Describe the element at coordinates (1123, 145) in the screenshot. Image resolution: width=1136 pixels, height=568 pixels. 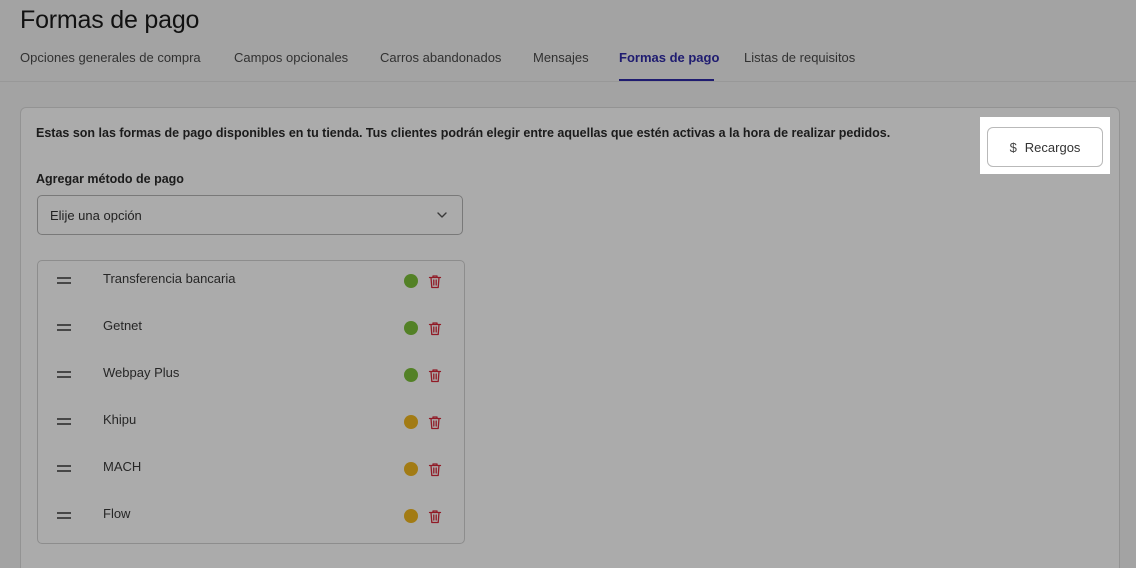
I see `spotlight-overlay-right` at that location.